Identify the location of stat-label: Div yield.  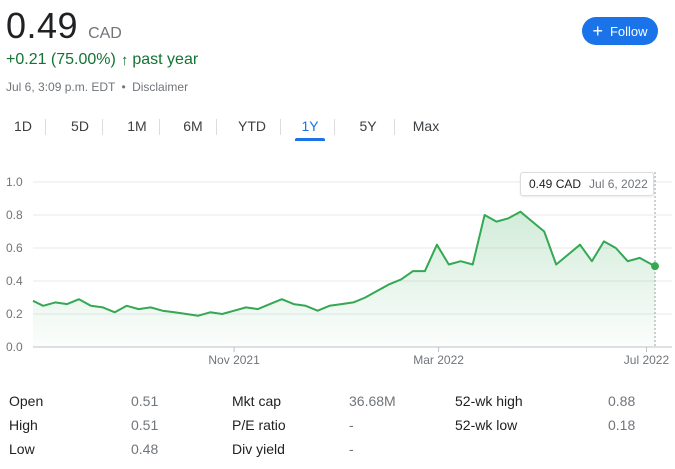
(258, 449).